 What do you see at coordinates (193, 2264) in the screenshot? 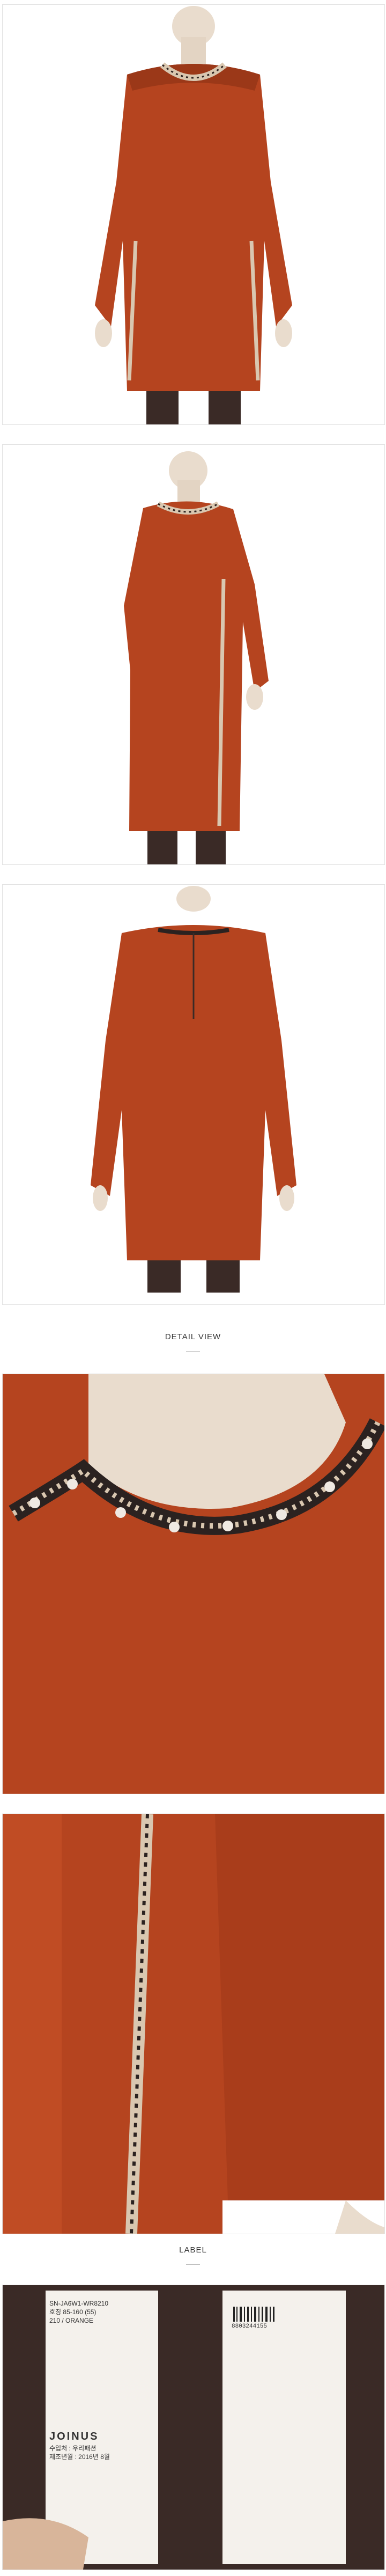
I see `label-divider` at bounding box center [193, 2264].